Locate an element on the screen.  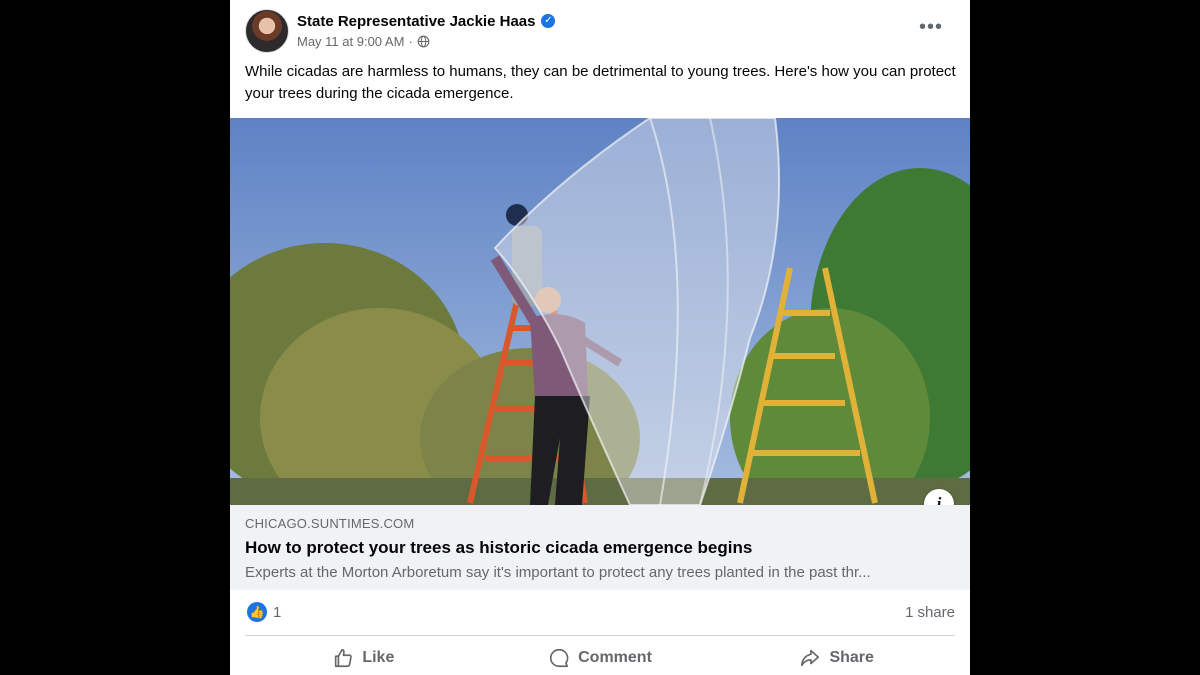
author-name: State Representative Jackie Haas is located at coordinates (416, 21).